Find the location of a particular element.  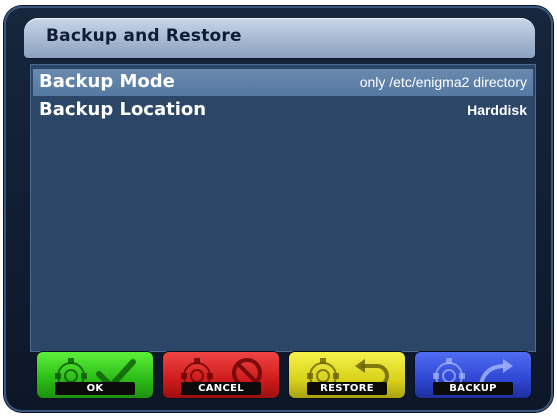

cancel-button: CANCEL is located at coordinates (221, 375).